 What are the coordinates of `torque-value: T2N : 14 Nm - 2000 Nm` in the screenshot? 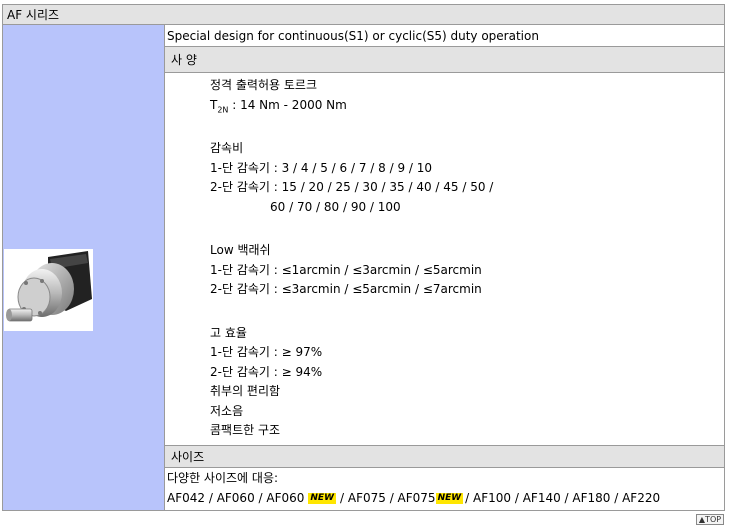 It's located at (467, 106).